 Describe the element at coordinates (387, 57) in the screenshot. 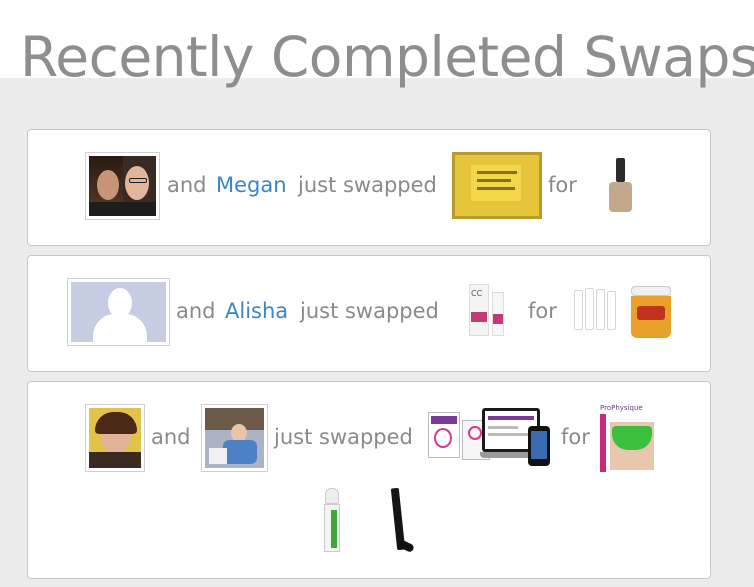

I see `page-title: Recently Completed Swaps` at that location.